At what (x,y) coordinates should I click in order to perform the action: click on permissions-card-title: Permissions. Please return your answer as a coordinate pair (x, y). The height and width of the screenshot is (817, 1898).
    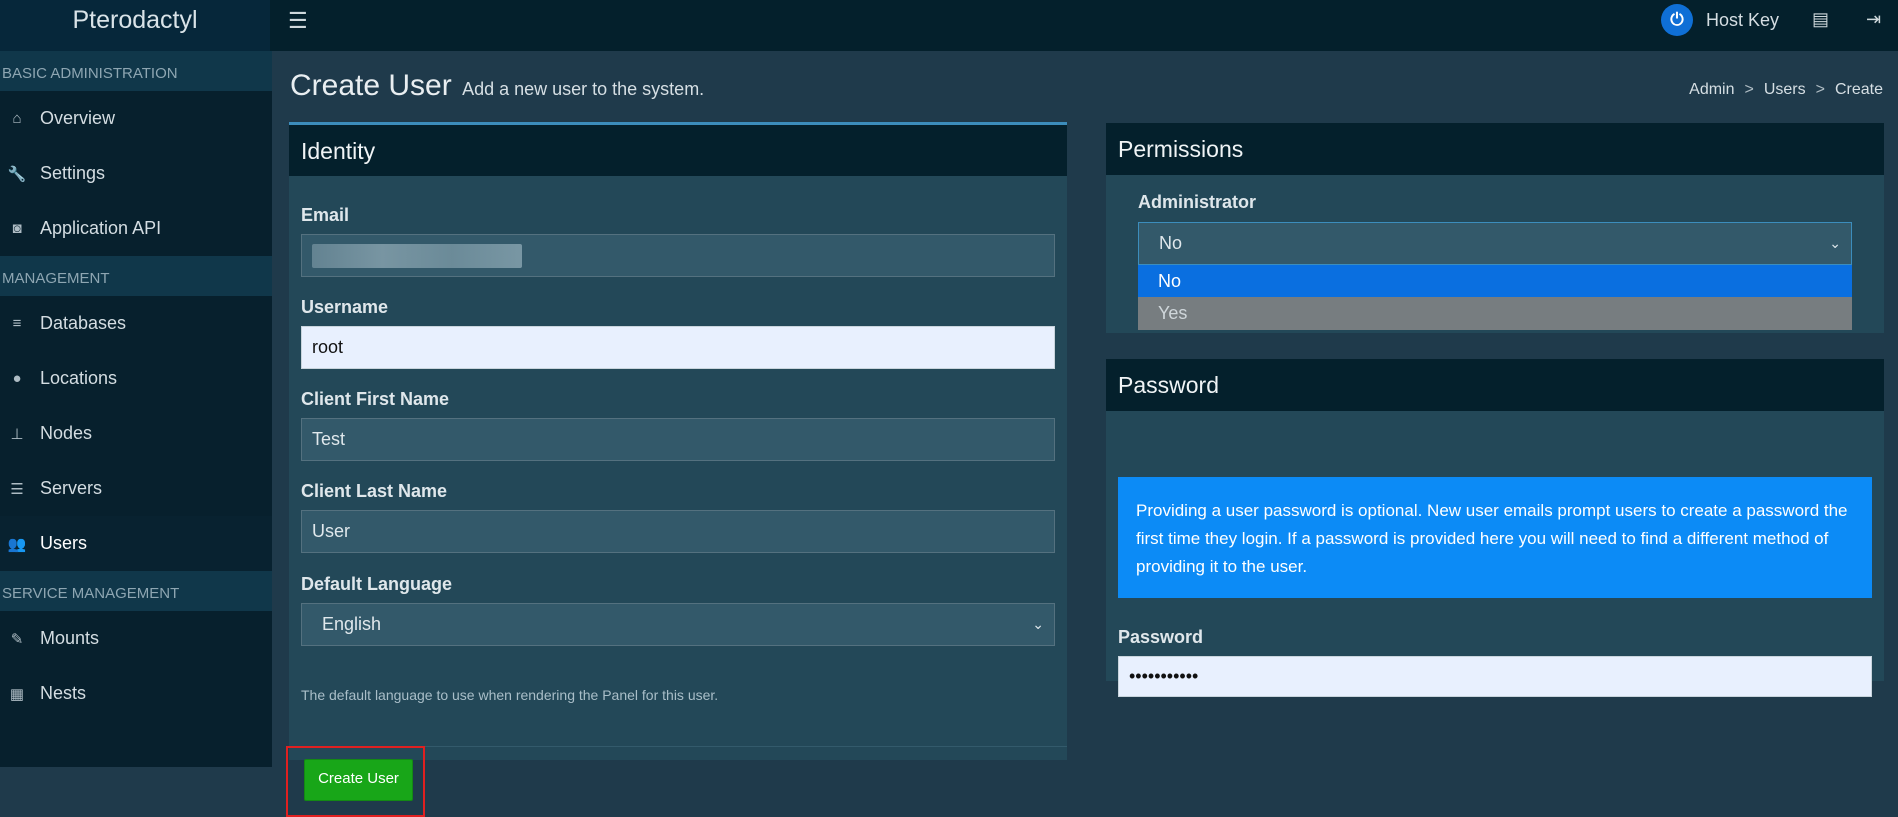
    Looking at the image, I should click on (1495, 149).